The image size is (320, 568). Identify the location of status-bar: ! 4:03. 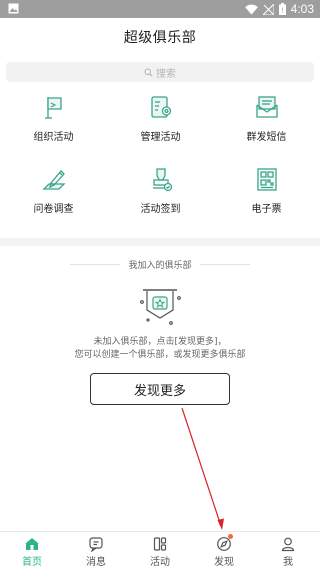
(160, 9).